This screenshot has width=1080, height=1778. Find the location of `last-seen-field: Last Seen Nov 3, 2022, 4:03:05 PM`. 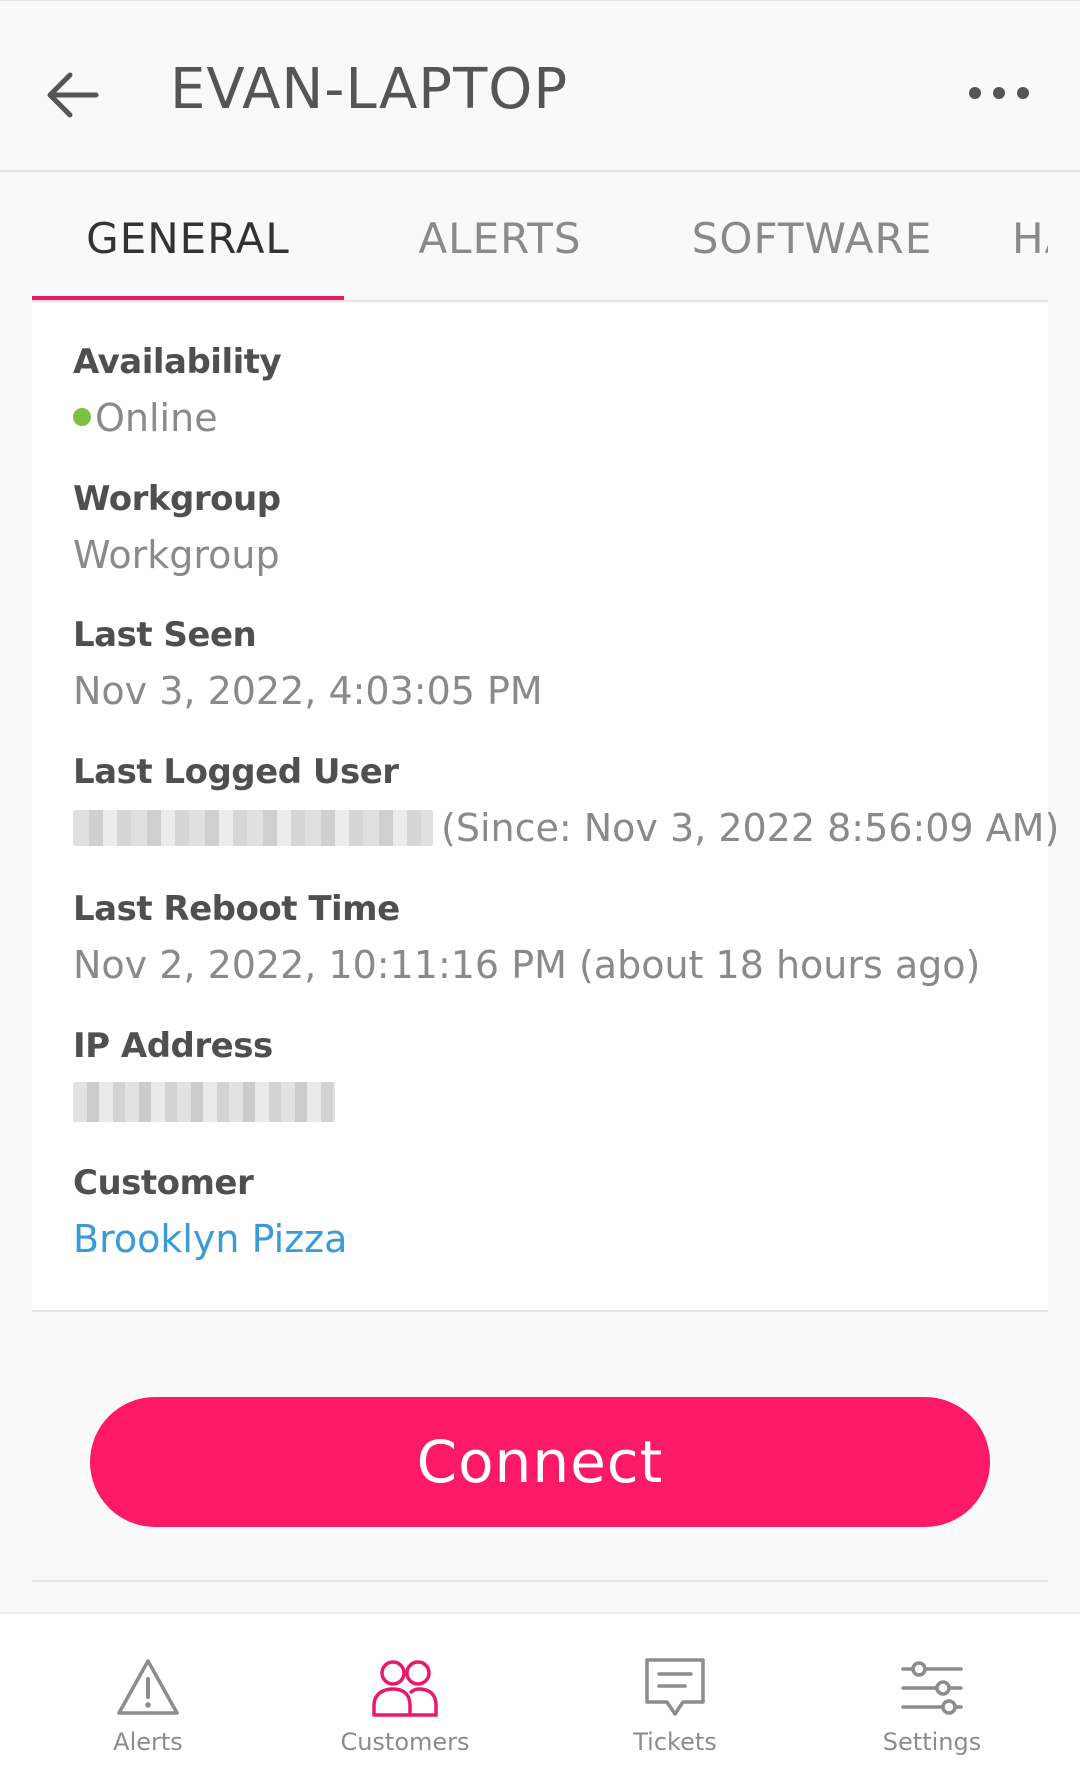

last-seen-field: Last Seen Nov 3, 2022, 4:03:05 PM is located at coordinates (308, 664).